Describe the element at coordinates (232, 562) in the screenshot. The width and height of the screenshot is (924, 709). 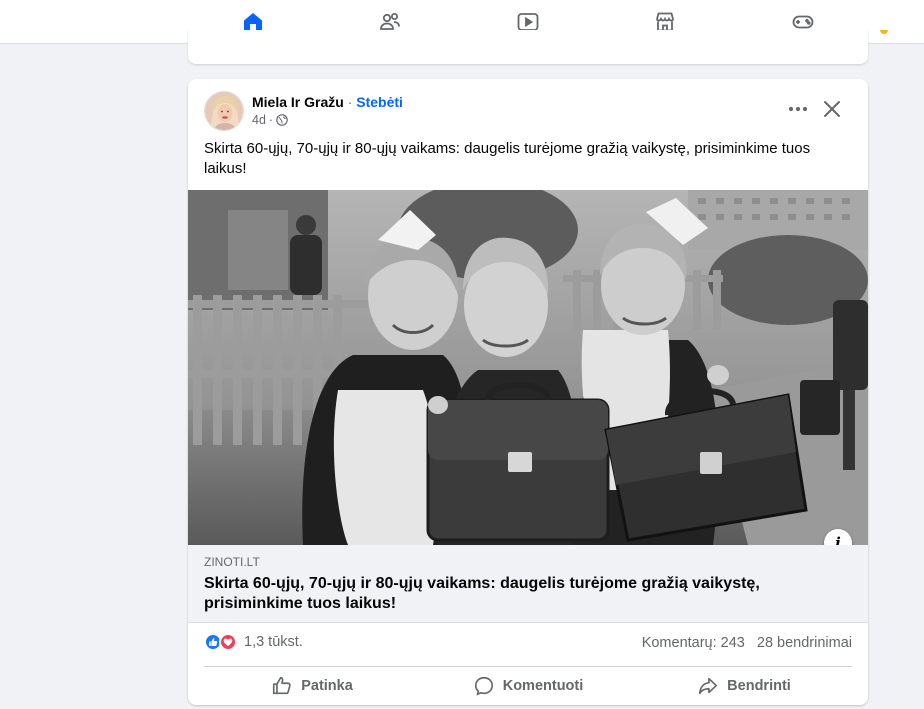
I see `link-domain: ZINOTI.LT` at that location.